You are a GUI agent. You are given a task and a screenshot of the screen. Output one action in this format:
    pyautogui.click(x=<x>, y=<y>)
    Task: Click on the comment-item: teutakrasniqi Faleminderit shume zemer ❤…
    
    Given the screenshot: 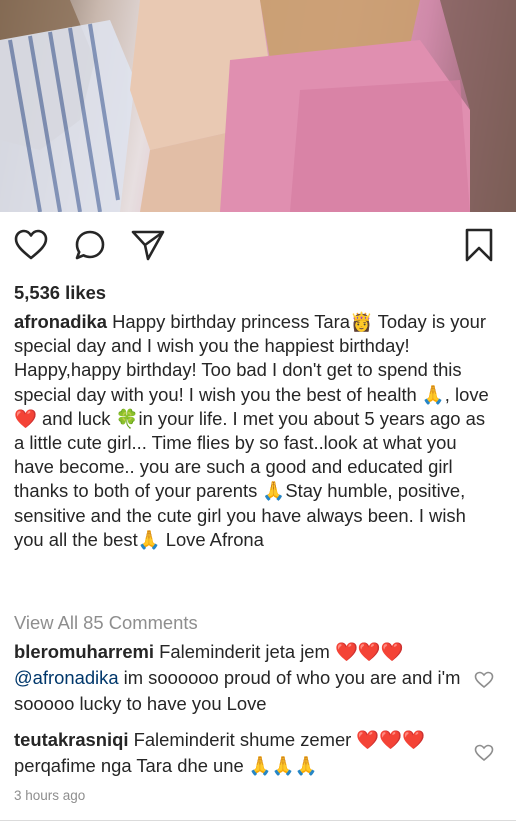 What is the action you would take?
    pyautogui.click(x=244, y=753)
    